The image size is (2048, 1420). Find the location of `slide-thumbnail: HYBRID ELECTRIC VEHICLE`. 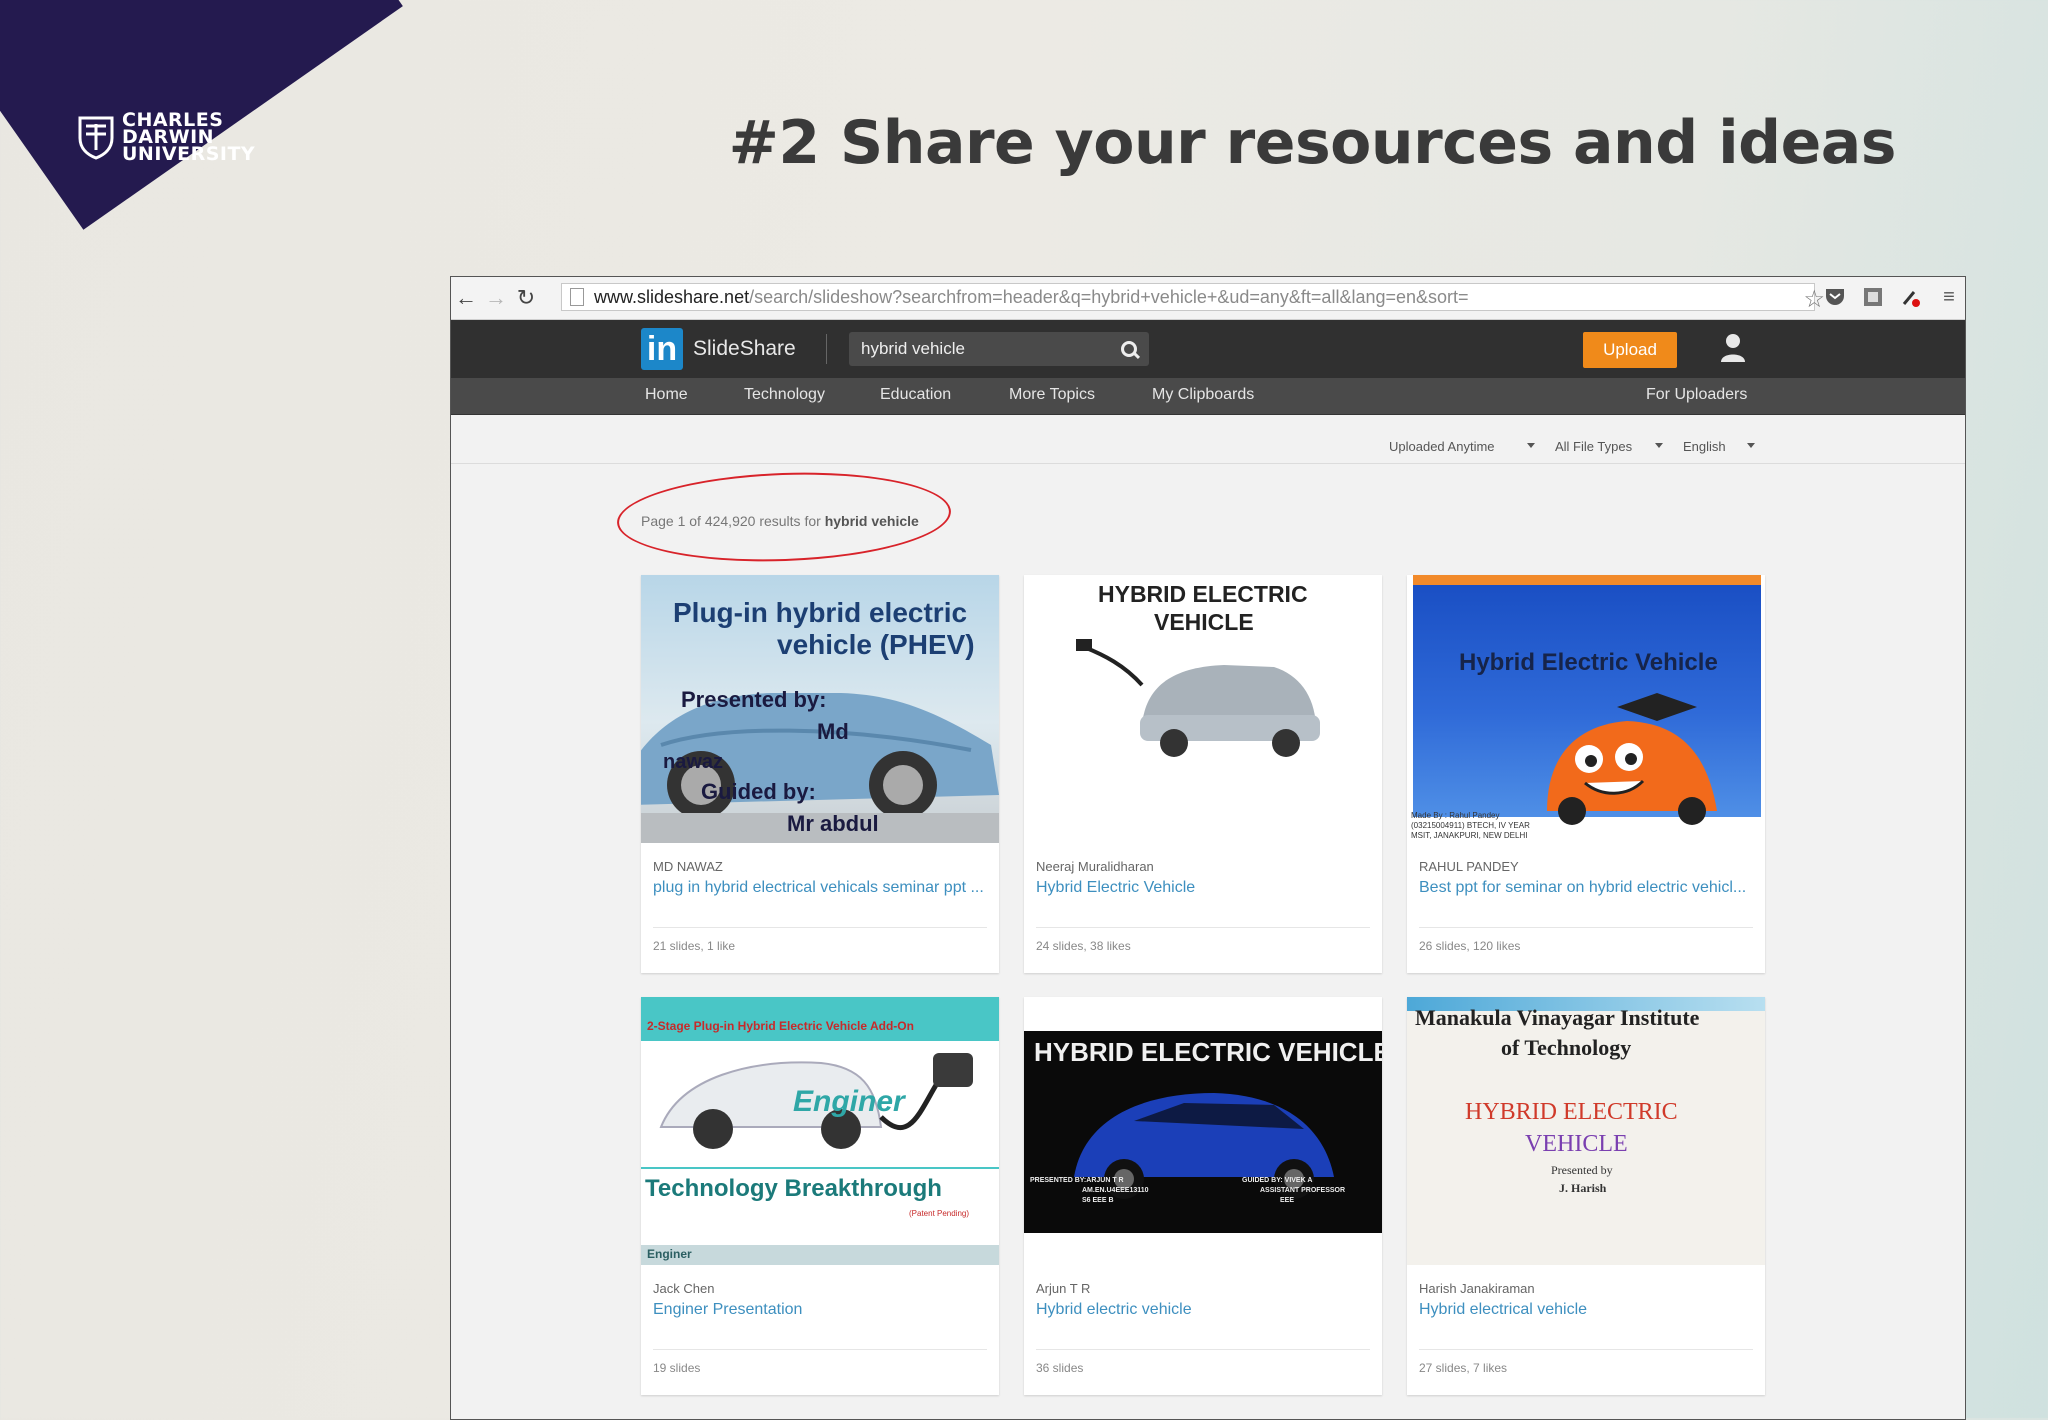

slide-thumbnail: HYBRID ELECTRIC VEHICLE is located at coordinates (1203, 709).